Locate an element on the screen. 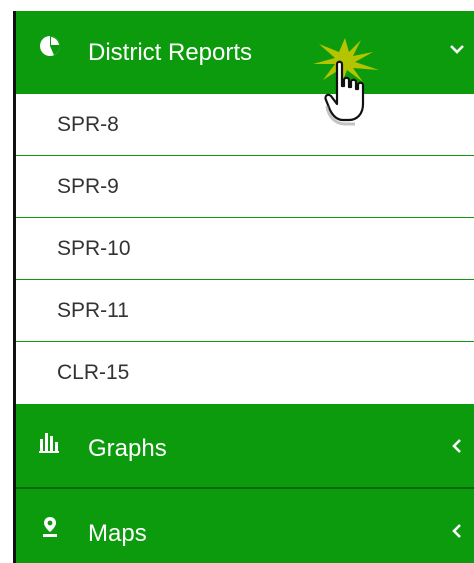  submenu-item-label: SPR-11 is located at coordinates (93, 310).